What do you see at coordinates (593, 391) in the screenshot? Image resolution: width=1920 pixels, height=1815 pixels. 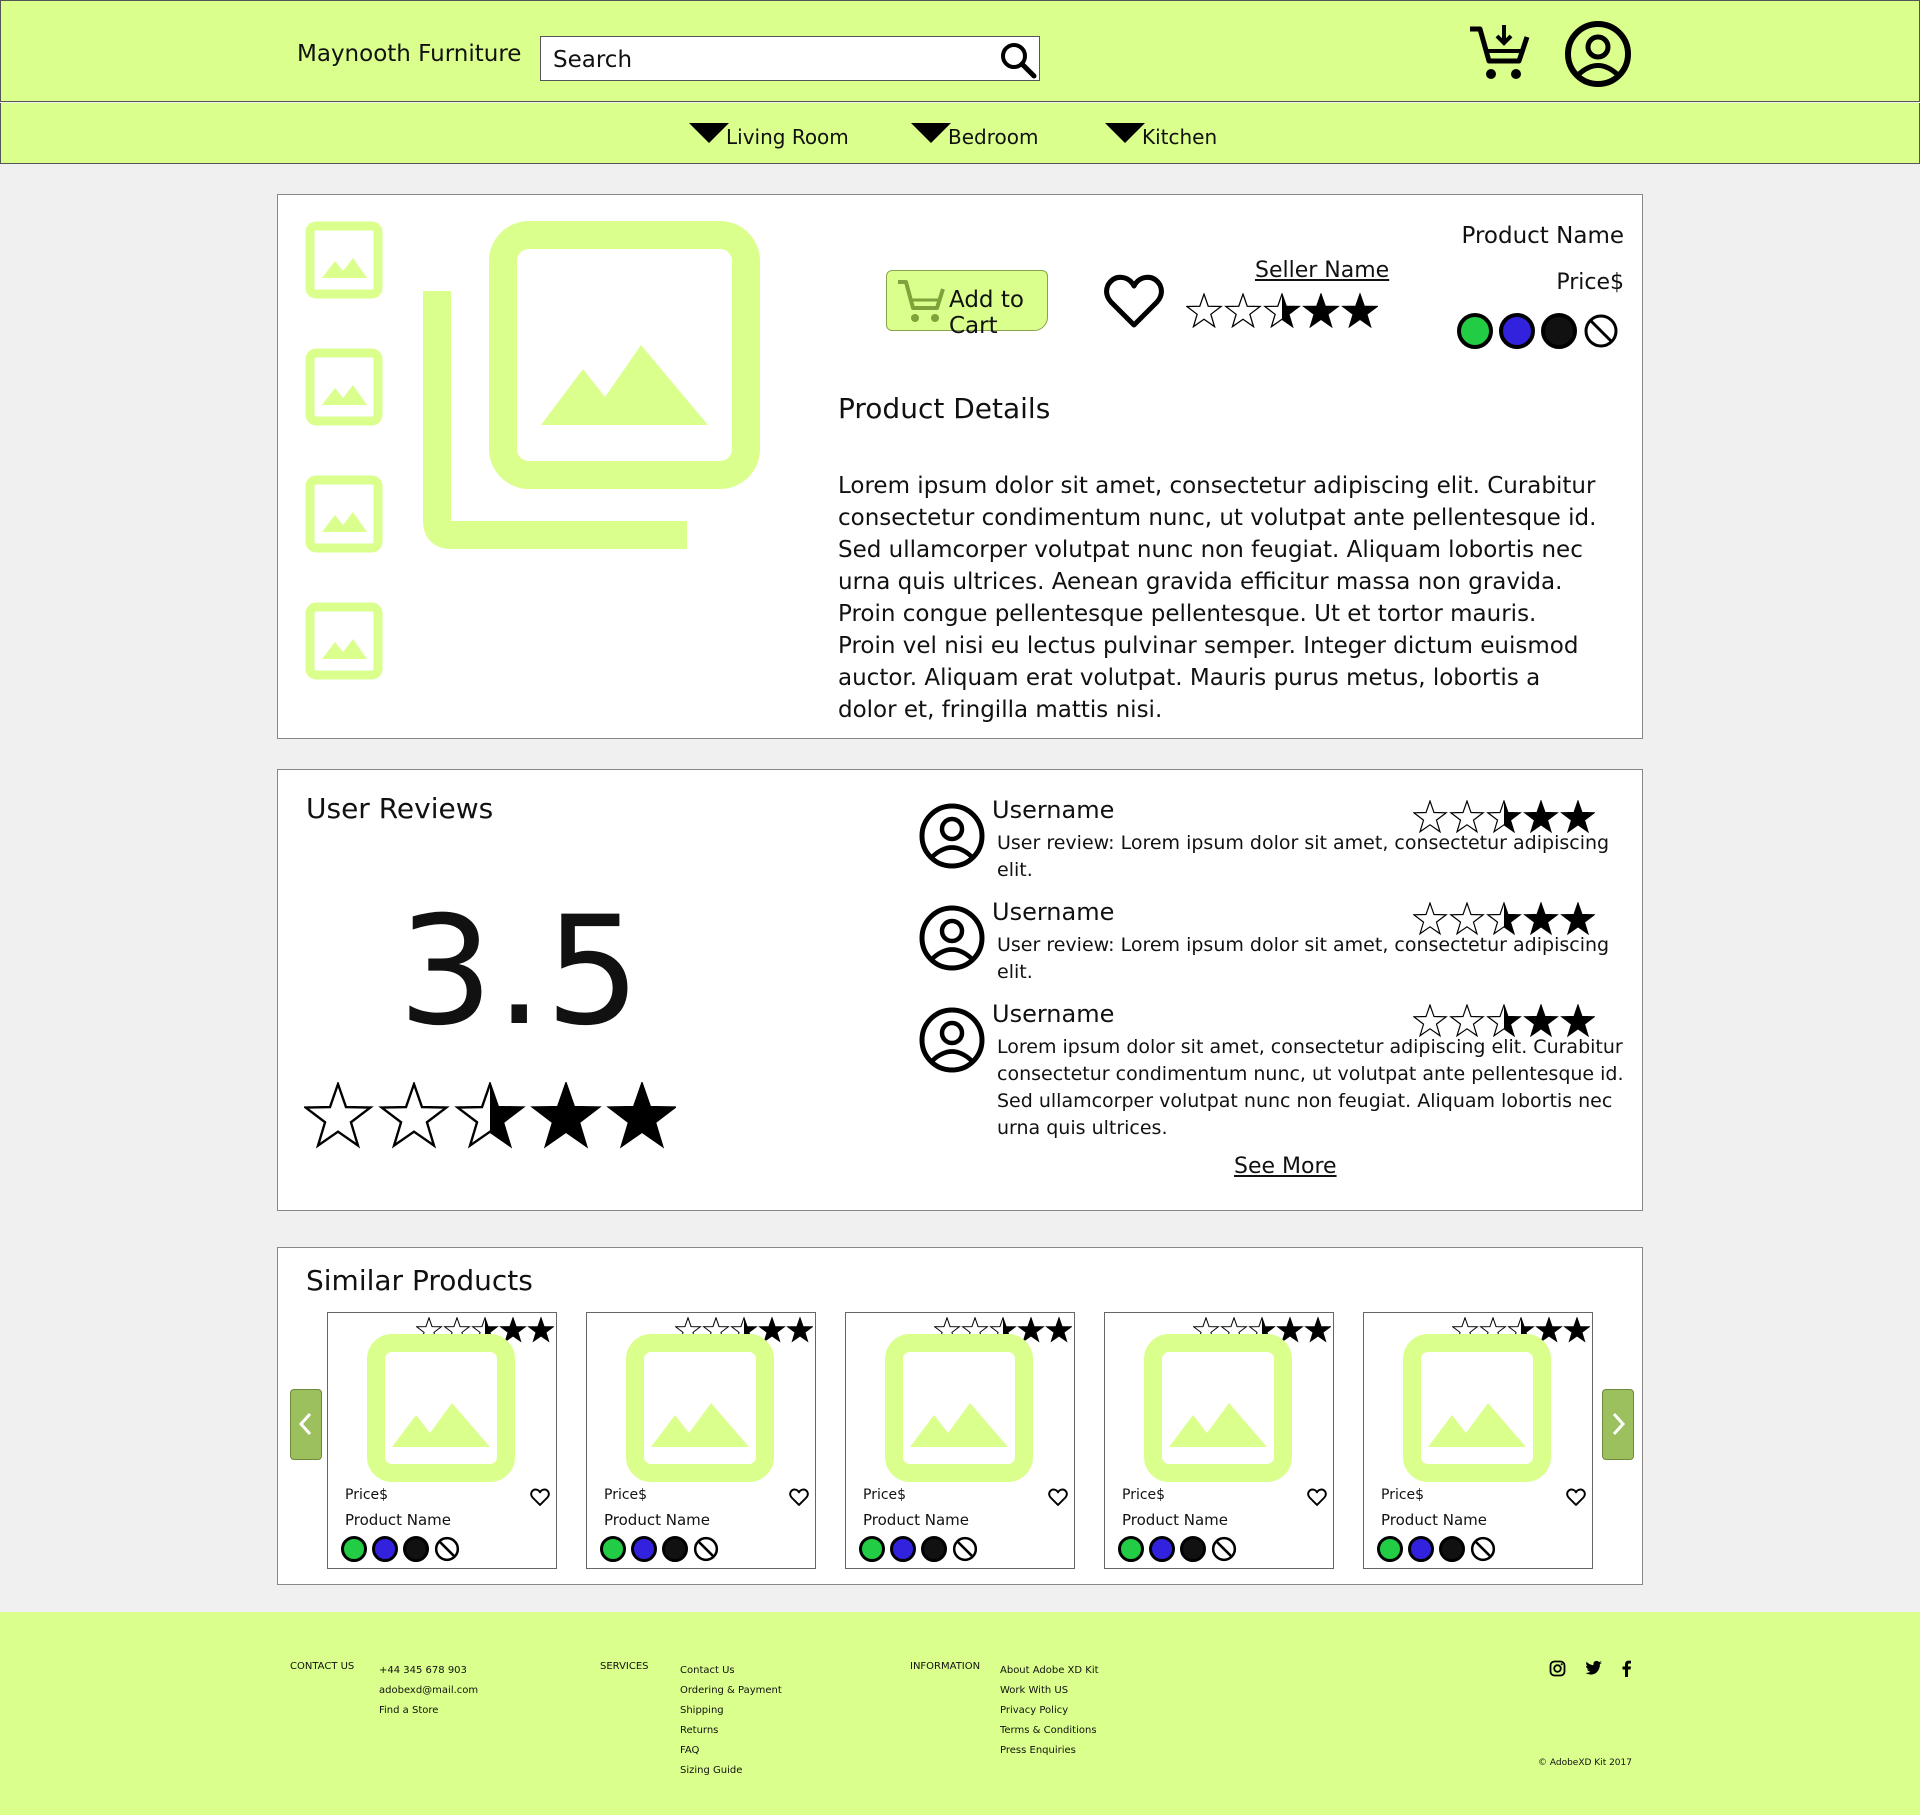 I see `main-image-icon` at bounding box center [593, 391].